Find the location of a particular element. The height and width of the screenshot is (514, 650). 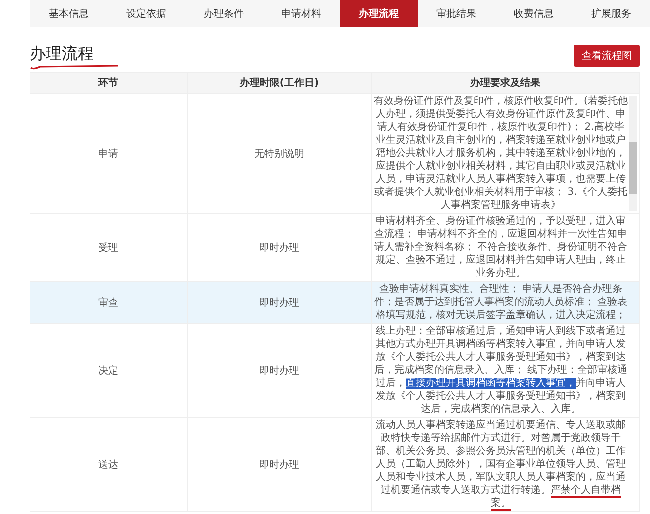

table-cell-text: 申请 is located at coordinates (108, 154).